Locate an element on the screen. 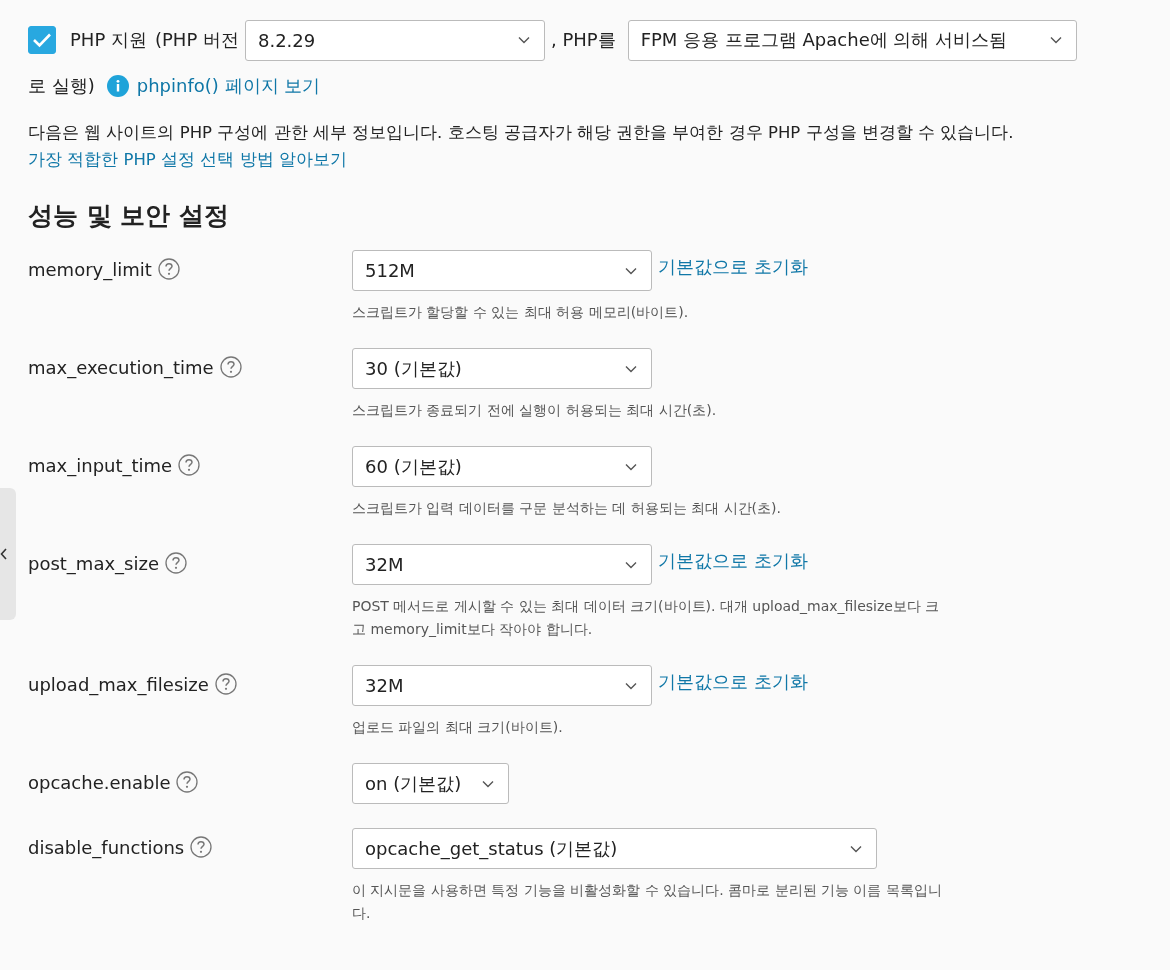 The height and width of the screenshot is (970, 1170). checkmark-icon is located at coordinates (42, 40).